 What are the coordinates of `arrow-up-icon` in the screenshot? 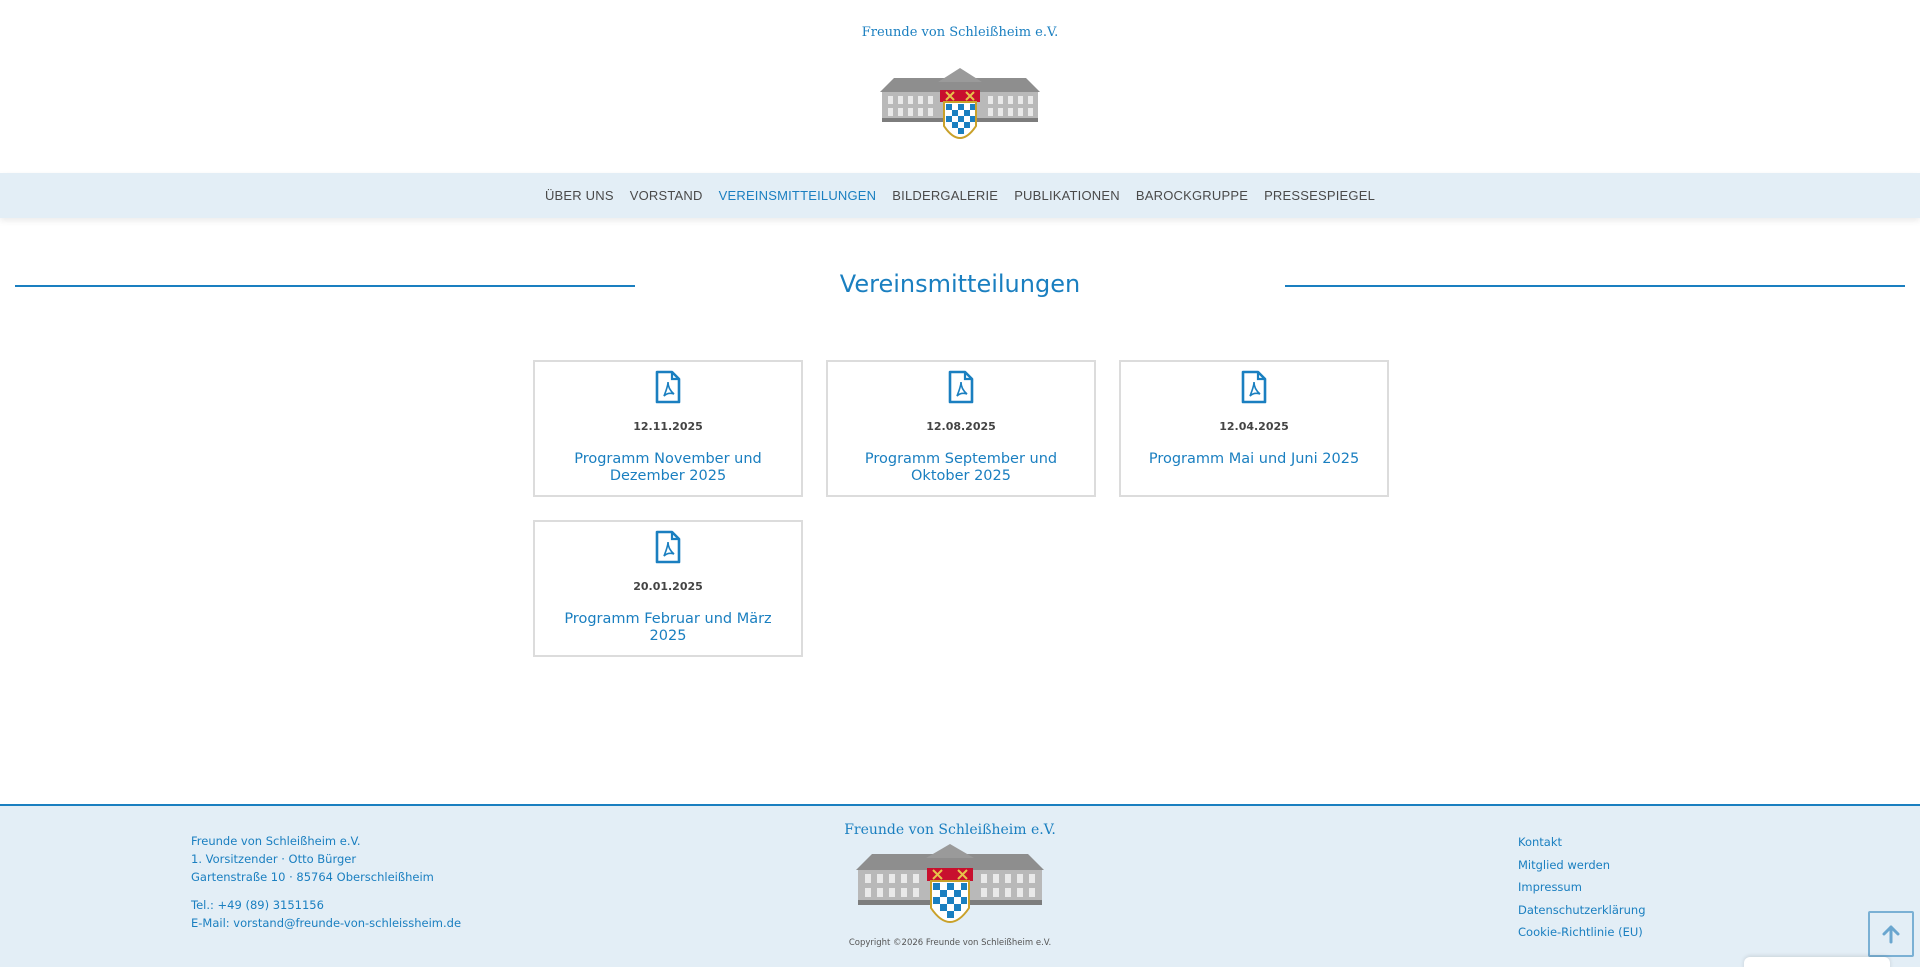 It's located at (1891, 934).